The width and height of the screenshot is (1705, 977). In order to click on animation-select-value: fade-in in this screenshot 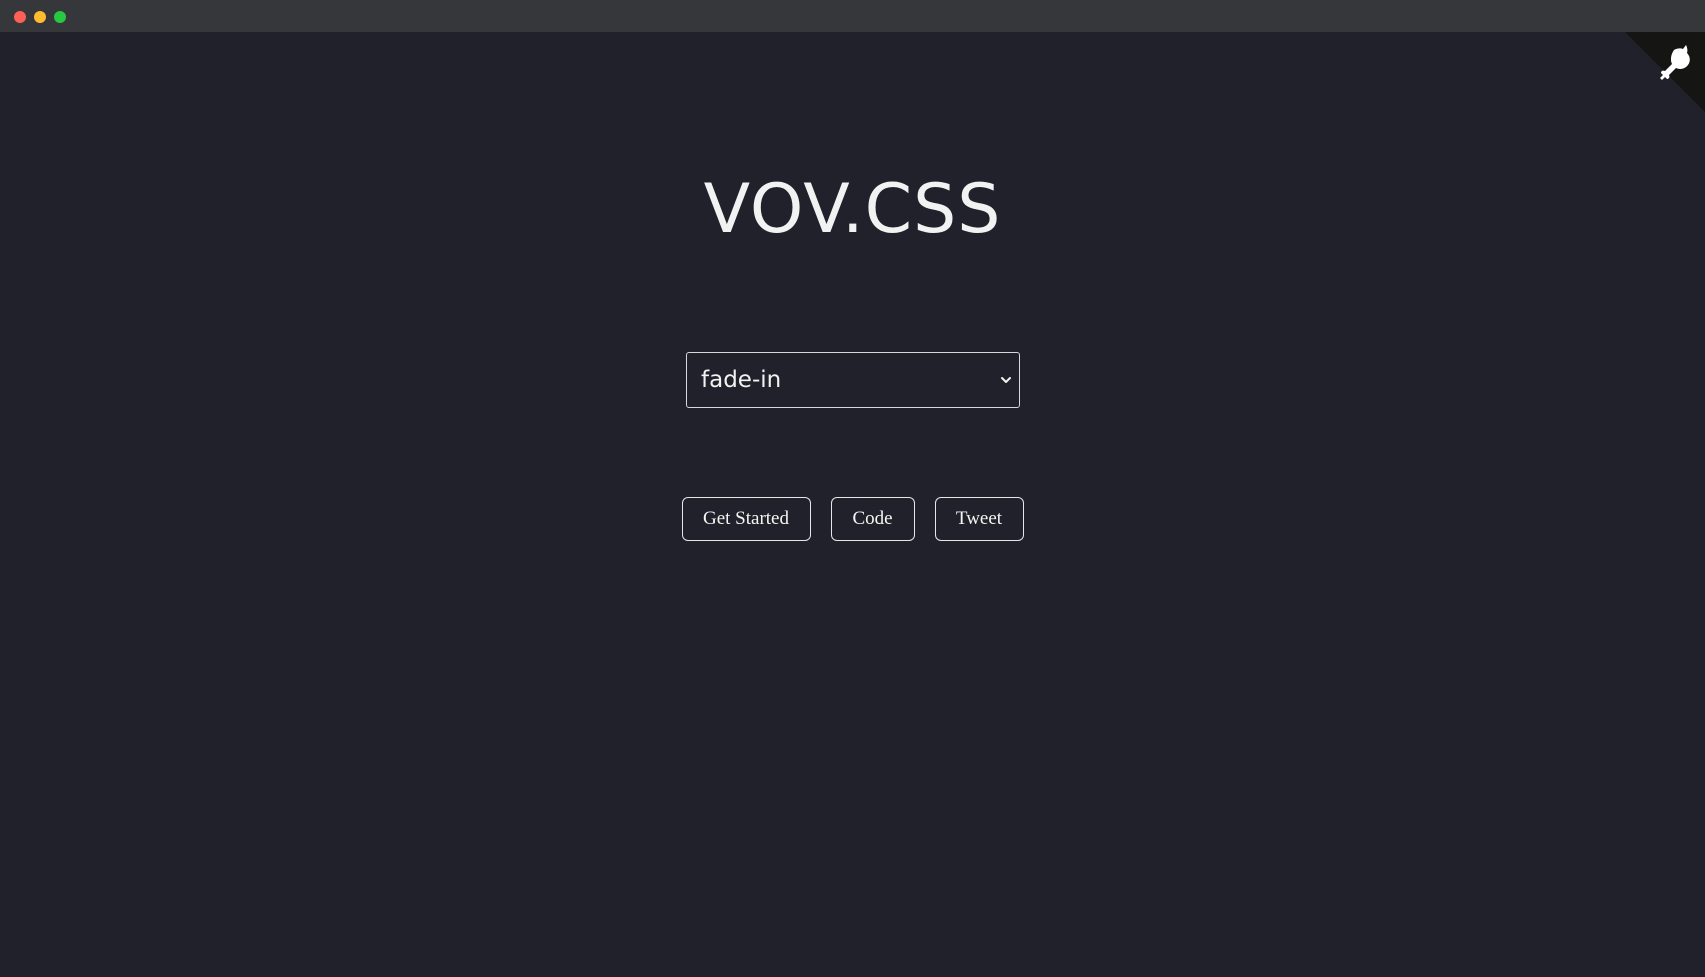, I will do `click(741, 380)`.